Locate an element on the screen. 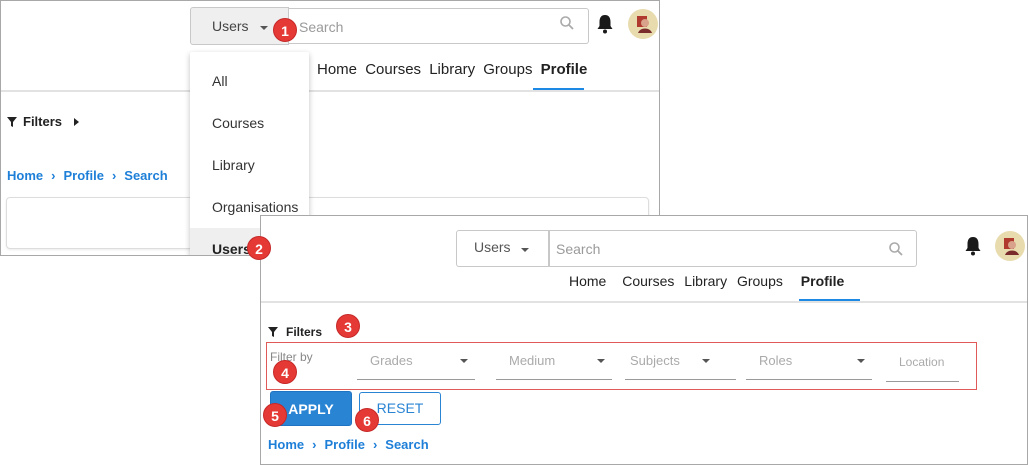 The height and width of the screenshot is (465, 1028). subjects-dropdown: Subjects is located at coordinates (680, 366).